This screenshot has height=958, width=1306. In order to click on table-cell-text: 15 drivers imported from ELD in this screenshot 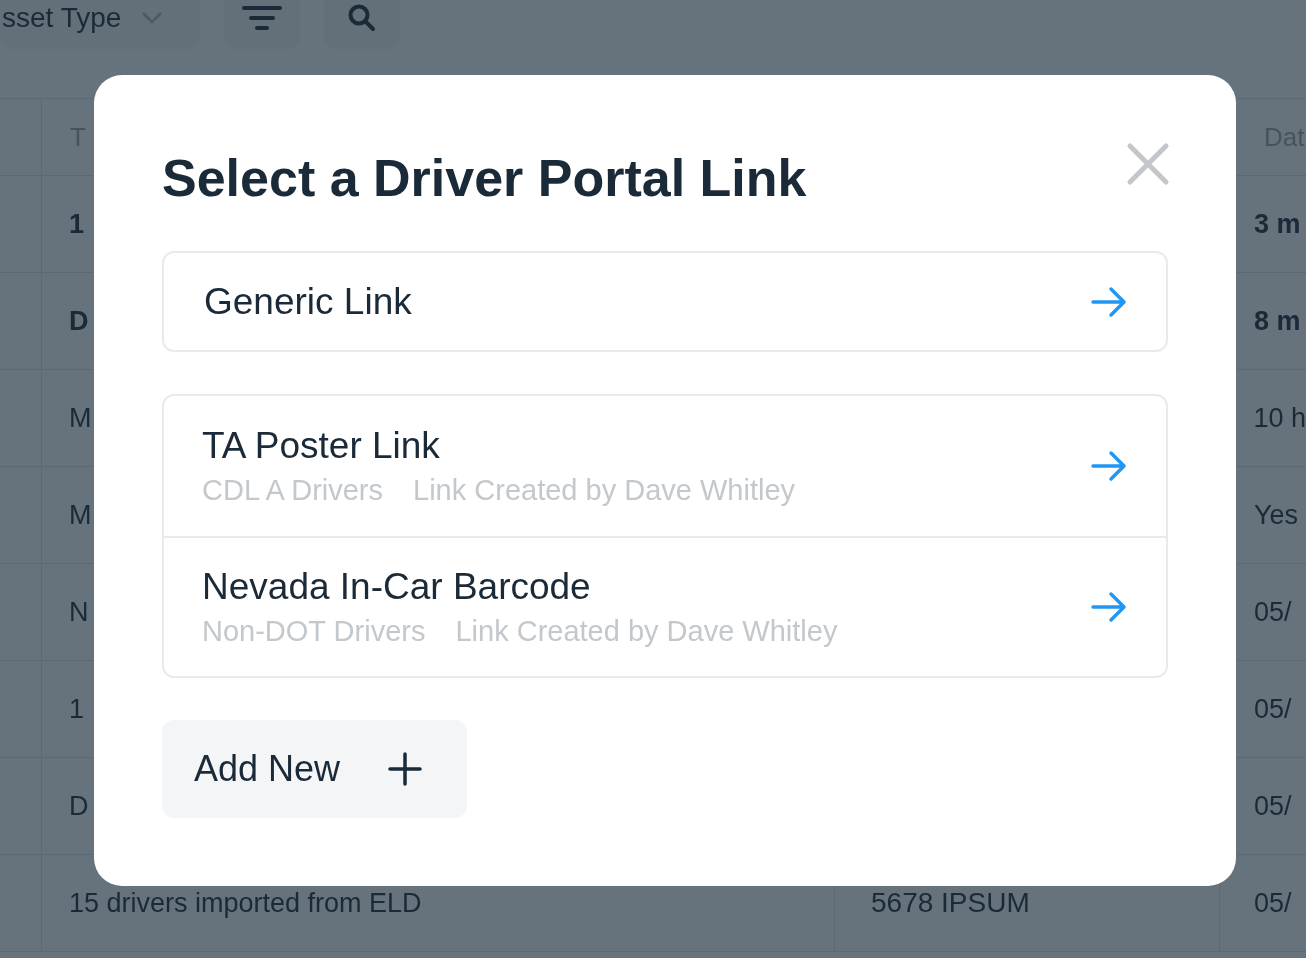, I will do `click(245, 903)`.